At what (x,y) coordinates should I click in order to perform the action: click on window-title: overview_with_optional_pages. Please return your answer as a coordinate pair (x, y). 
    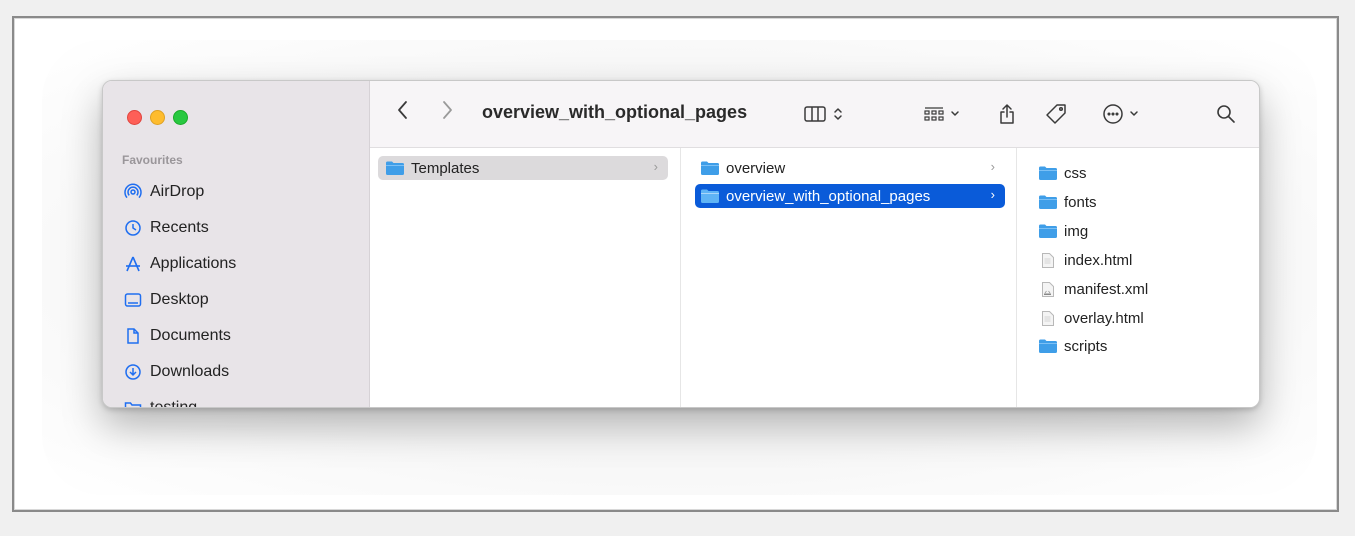
    Looking at the image, I should click on (615, 112).